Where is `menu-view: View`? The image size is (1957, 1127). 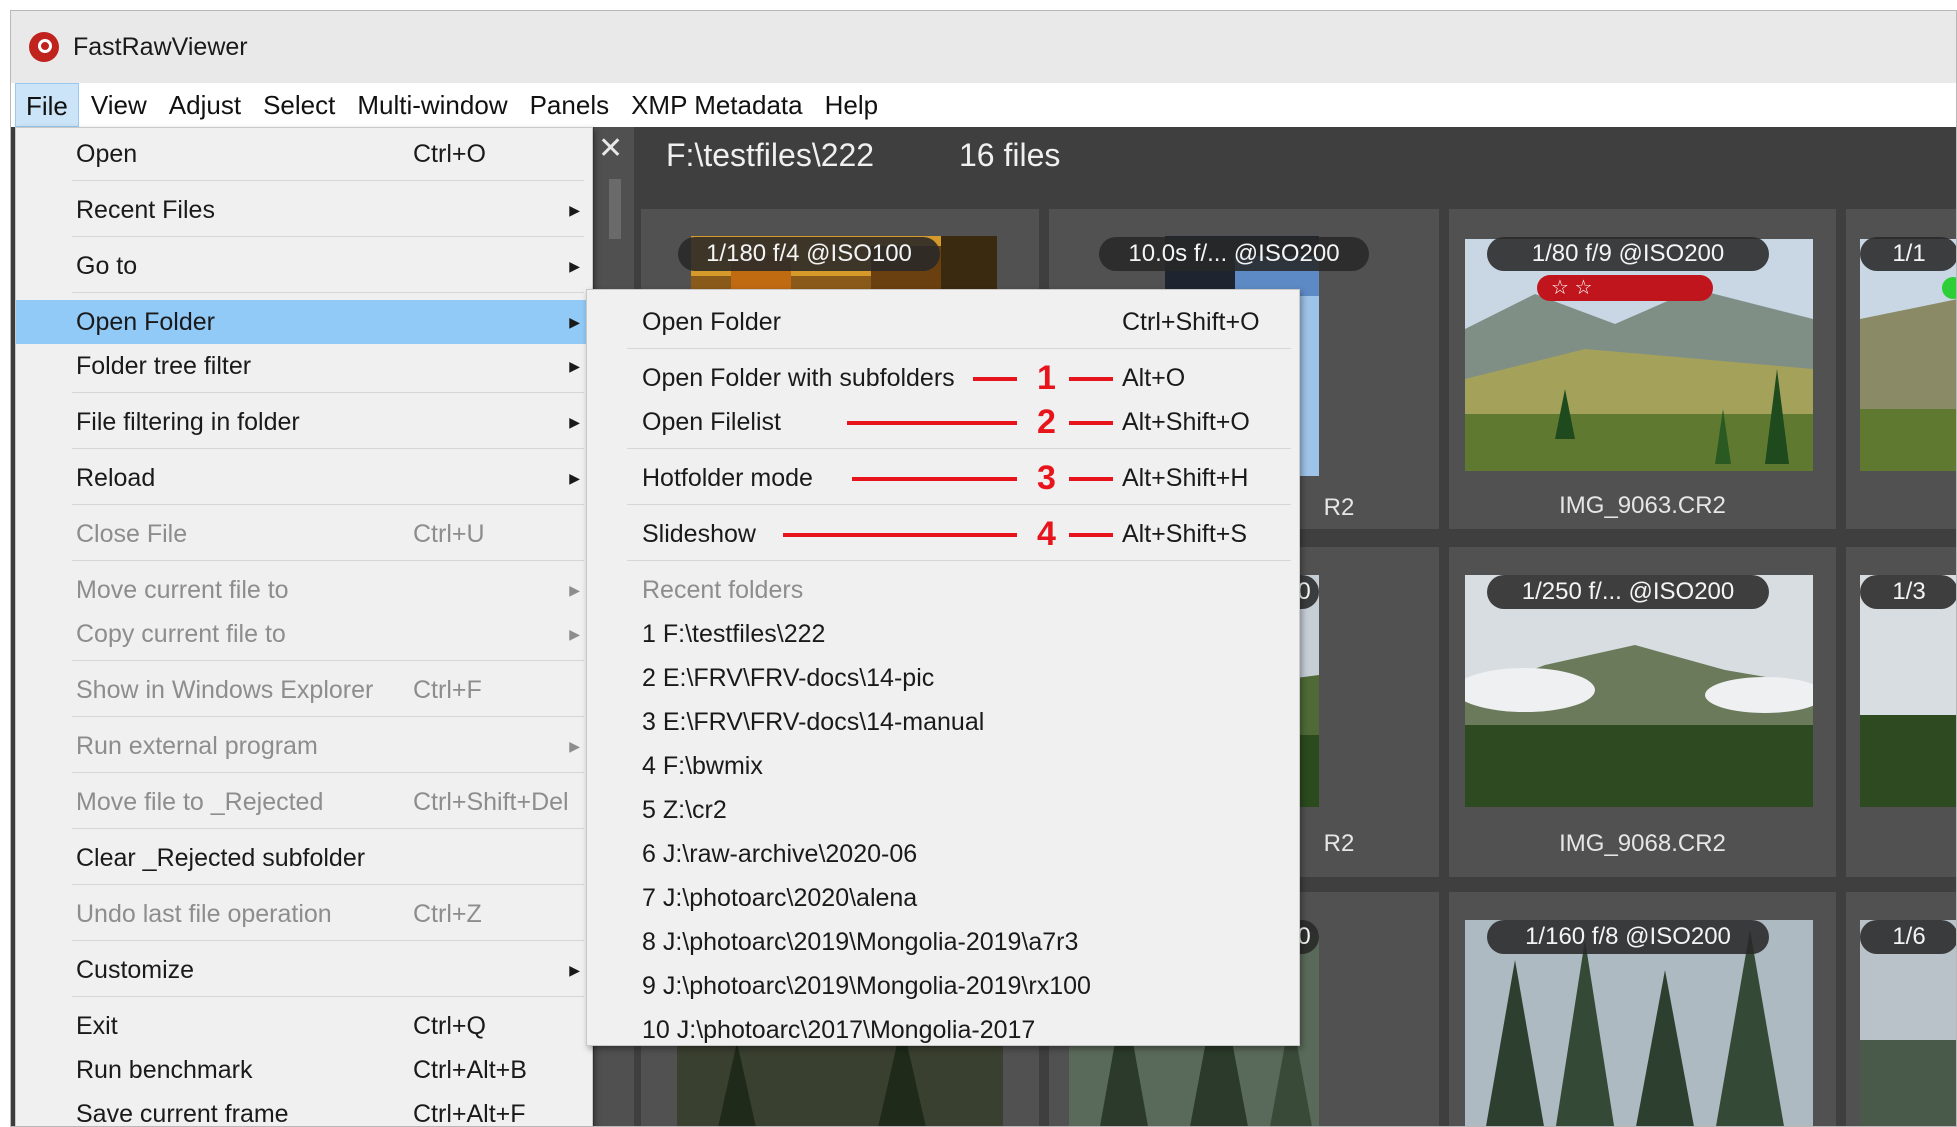 menu-view: View is located at coordinates (119, 105).